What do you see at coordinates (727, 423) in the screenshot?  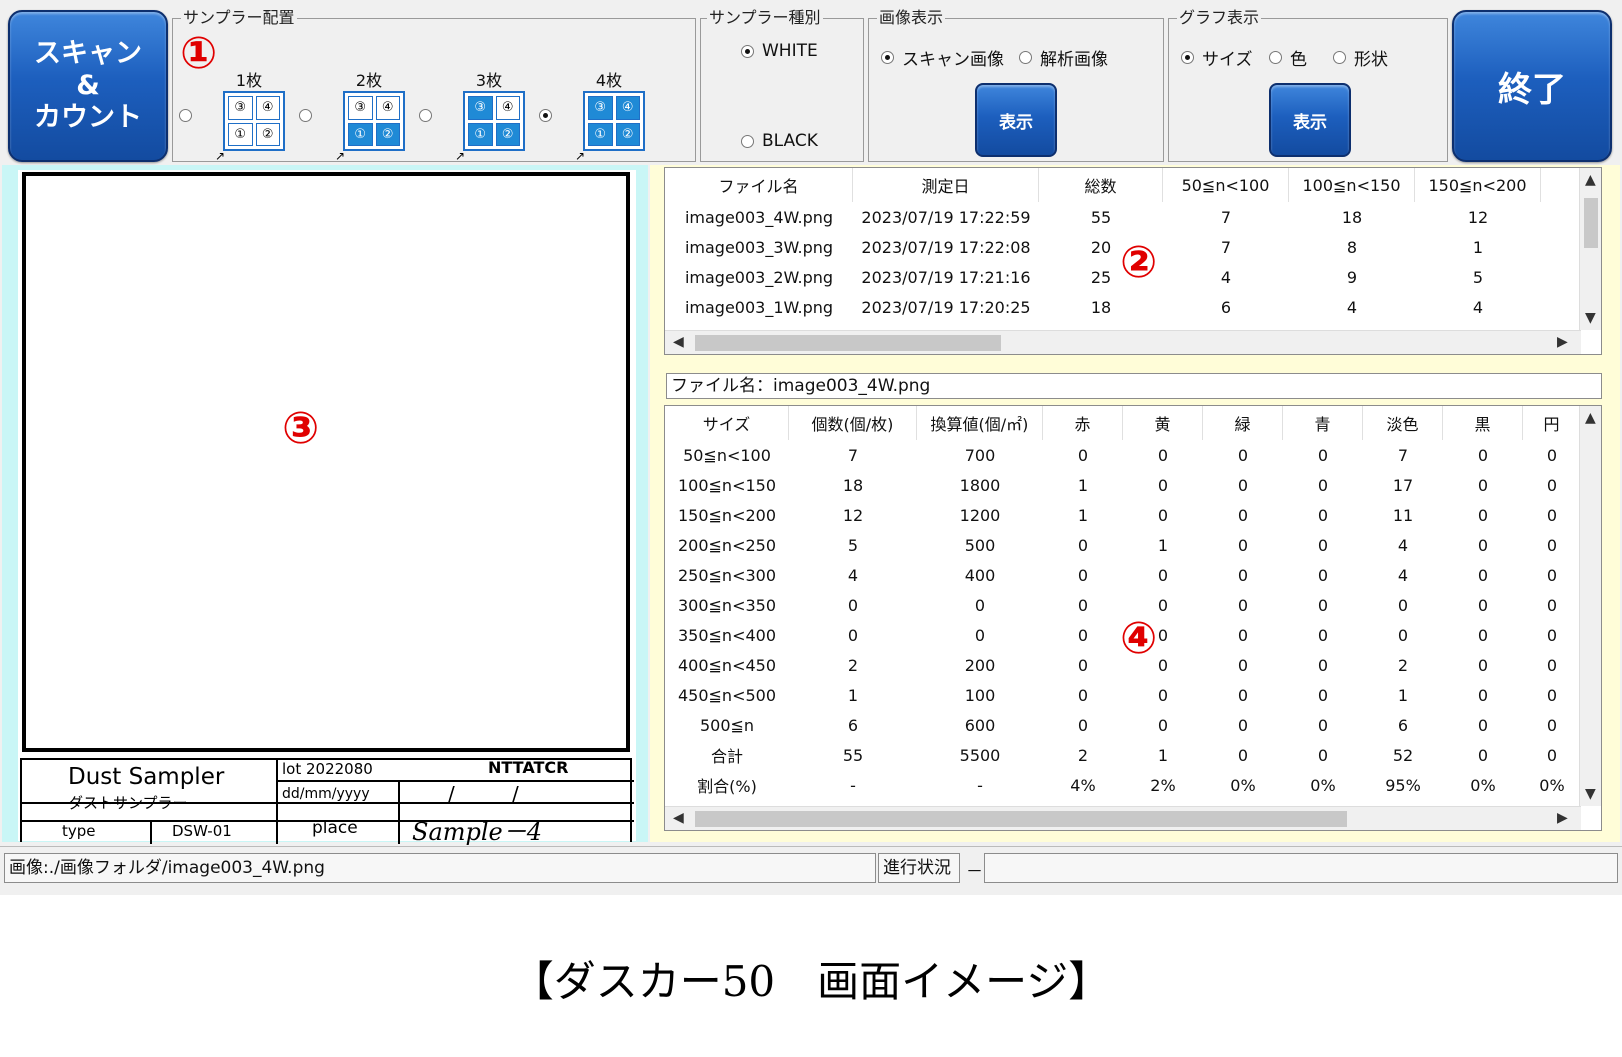 I see `details-column-header: サイズ` at bounding box center [727, 423].